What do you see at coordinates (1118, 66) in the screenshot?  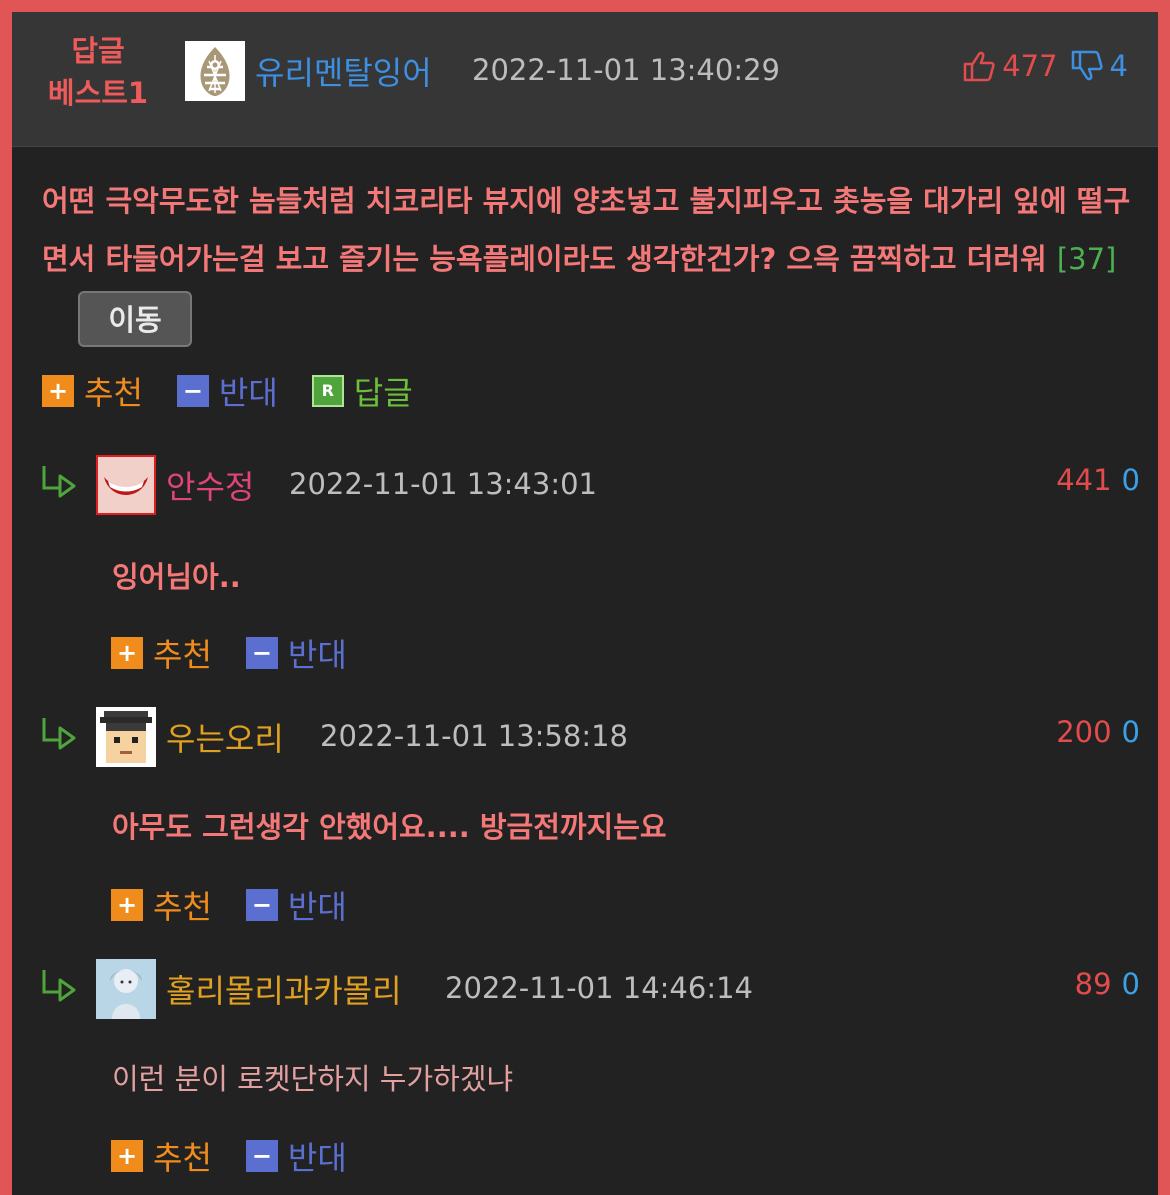 I see `downvote-count: 4` at bounding box center [1118, 66].